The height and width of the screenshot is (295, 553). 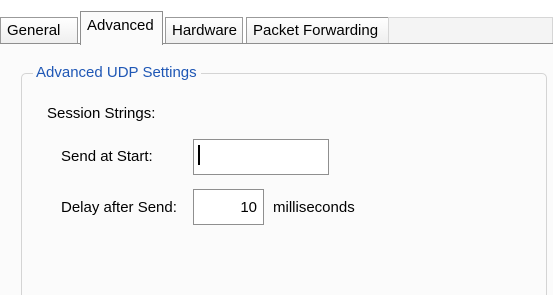 What do you see at coordinates (314, 207) in the screenshot?
I see `delay-units-label: milliseconds` at bounding box center [314, 207].